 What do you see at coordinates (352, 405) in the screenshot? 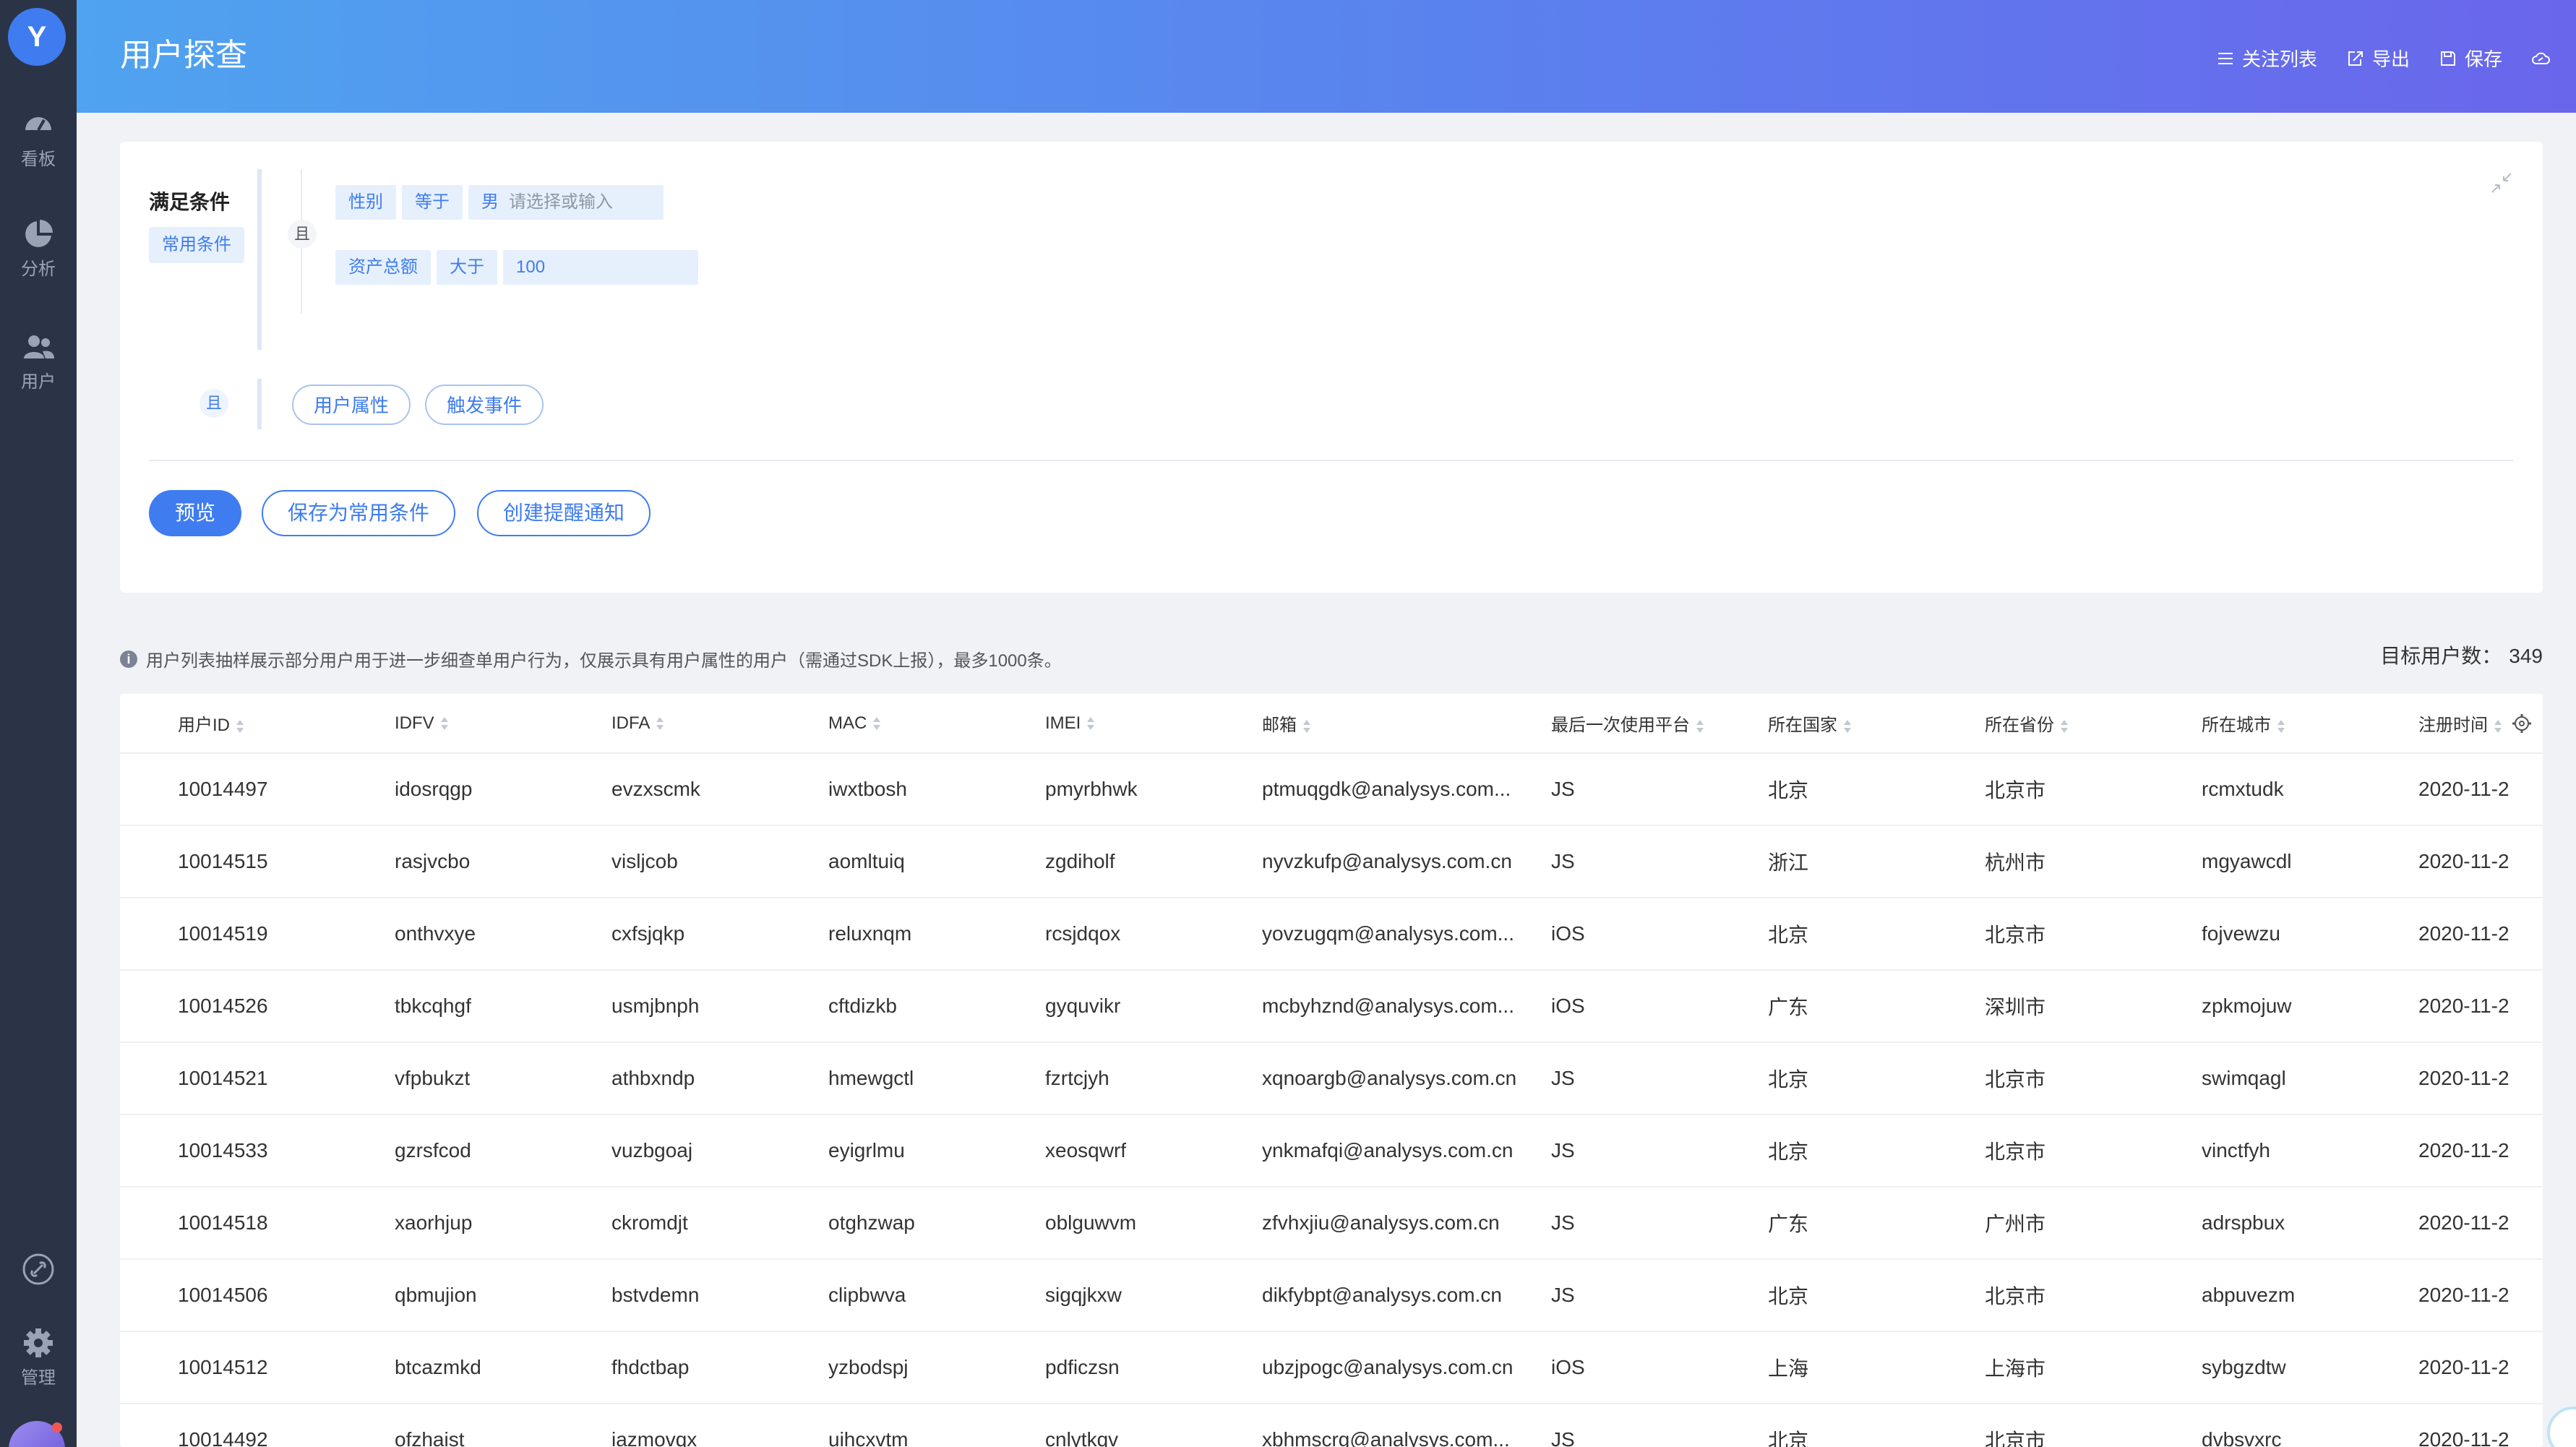
I see `add-user-attribute-button: 用户属性` at bounding box center [352, 405].